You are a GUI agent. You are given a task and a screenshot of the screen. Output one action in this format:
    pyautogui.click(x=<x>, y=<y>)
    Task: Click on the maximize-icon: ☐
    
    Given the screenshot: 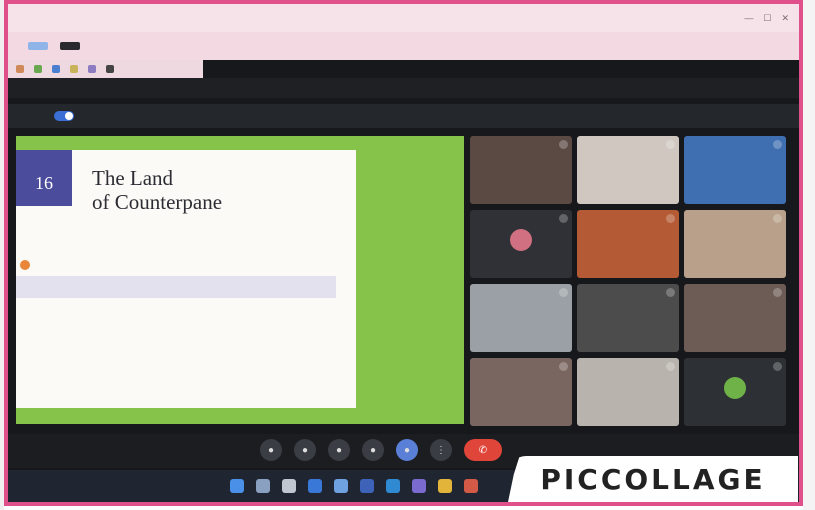 What is the action you would take?
    pyautogui.click(x=767, y=18)
    